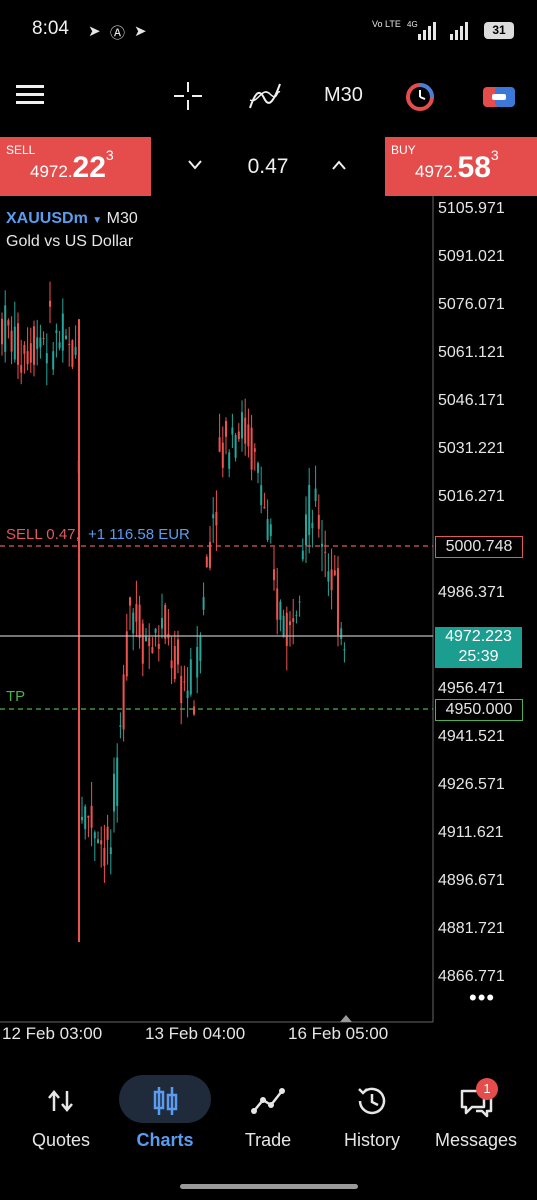 Image resolution: width=537 pixels, height=1200 pixels. Describe the element at coordinates (471, 496) in the screenshot. I see `y-tick-6: 5016.271` at that location.